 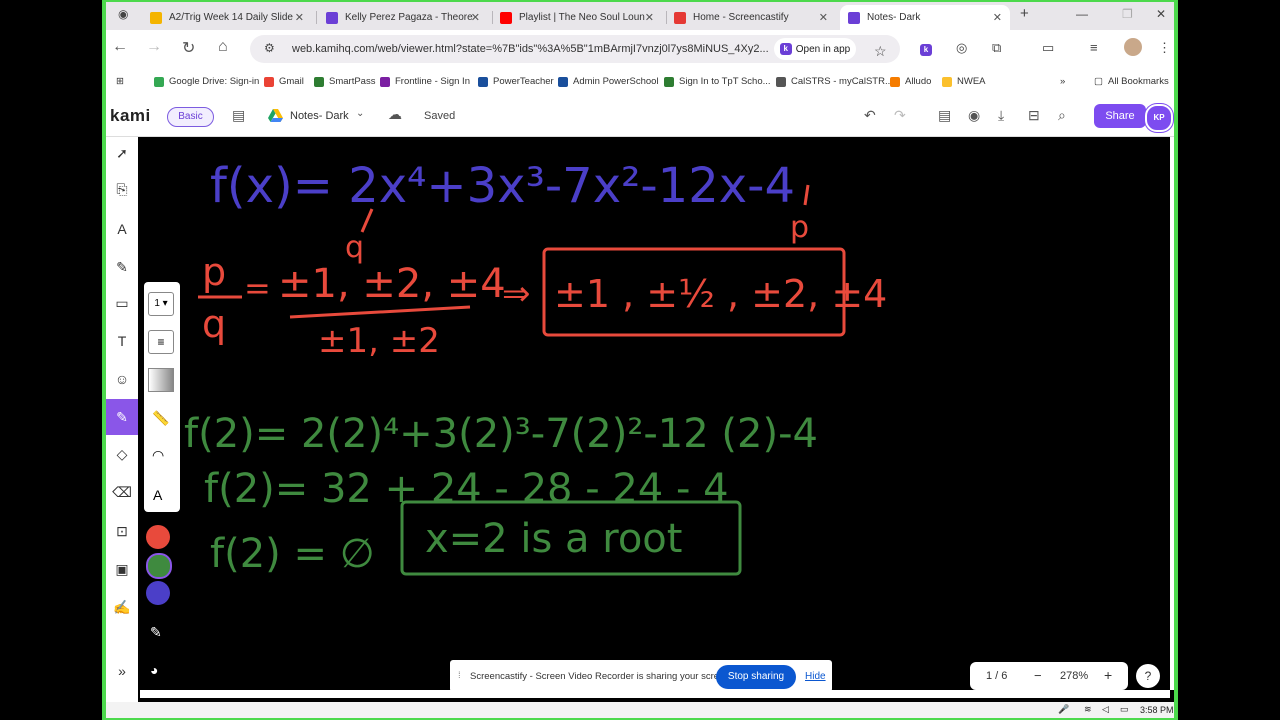 I want to click on eye-icon: ◉, so click(x=974, y=115).